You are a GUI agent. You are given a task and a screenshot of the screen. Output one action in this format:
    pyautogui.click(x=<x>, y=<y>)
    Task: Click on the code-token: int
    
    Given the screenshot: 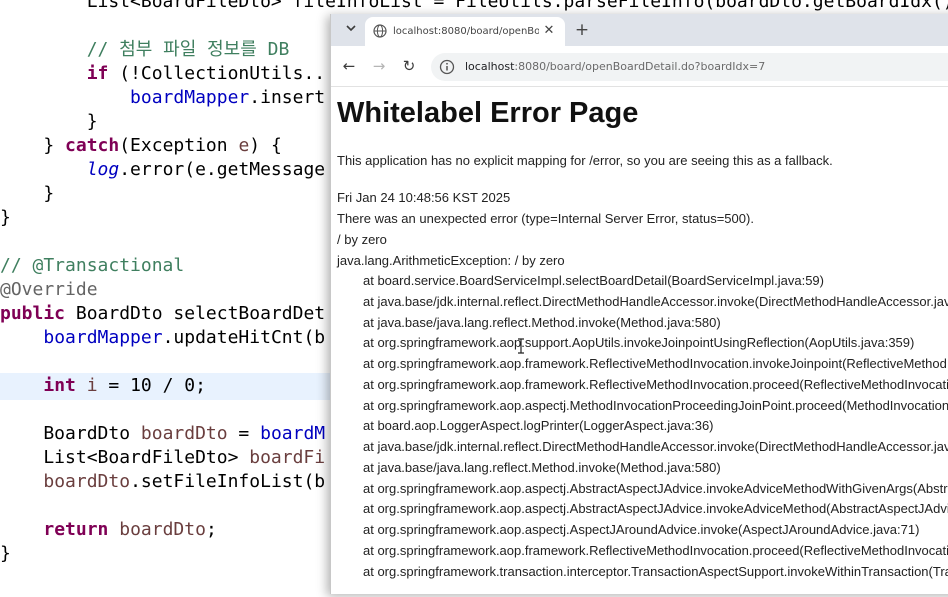 What is the action you would take?
    pyautogui.click(x=59, y=385)
    